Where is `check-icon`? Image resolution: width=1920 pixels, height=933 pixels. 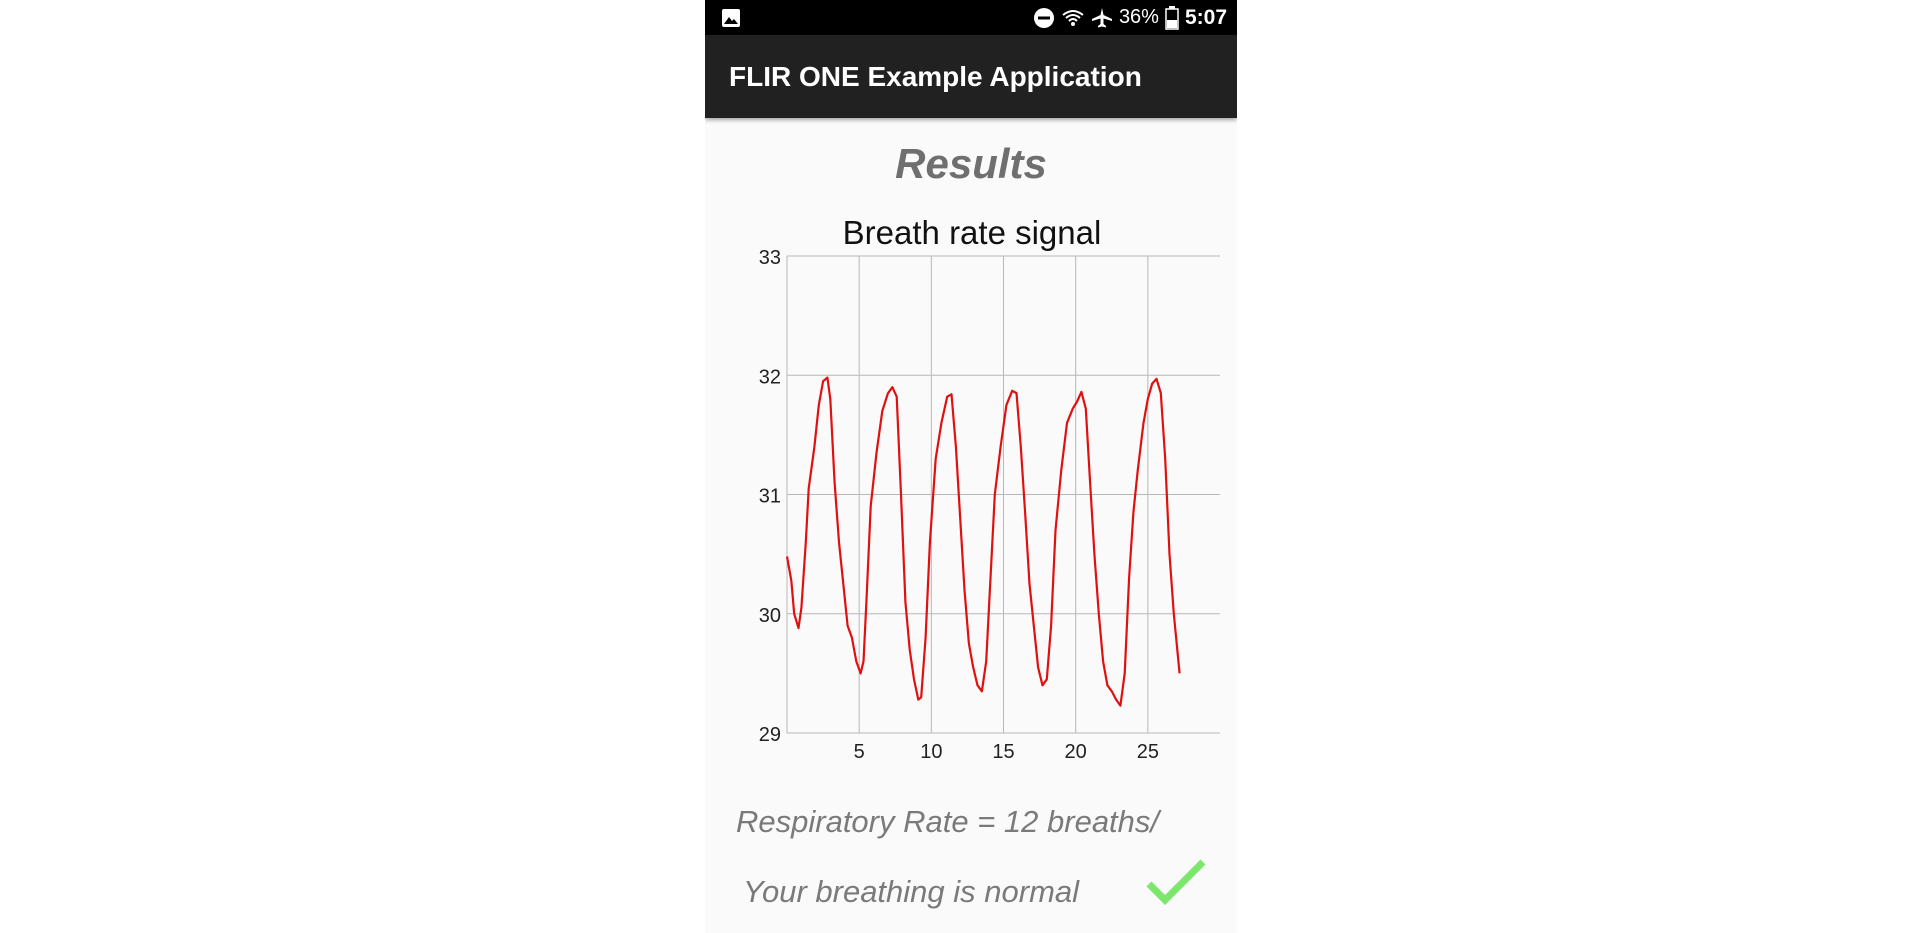 check-icon is located at coordinates (1176, 882).